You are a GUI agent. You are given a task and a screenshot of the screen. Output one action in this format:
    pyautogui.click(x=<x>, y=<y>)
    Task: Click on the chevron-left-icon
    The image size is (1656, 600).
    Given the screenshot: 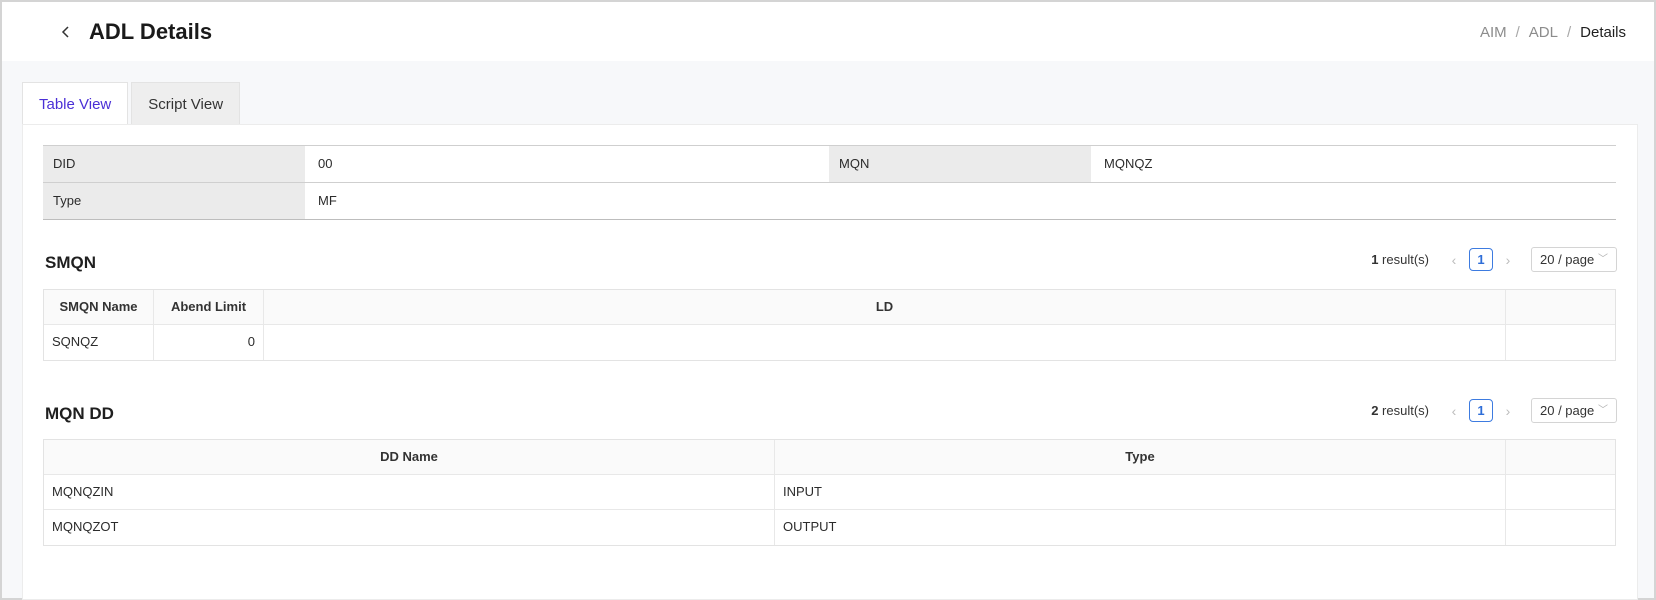 What is the action you would take?
    pyautogui.click(x=65, y=32)
    